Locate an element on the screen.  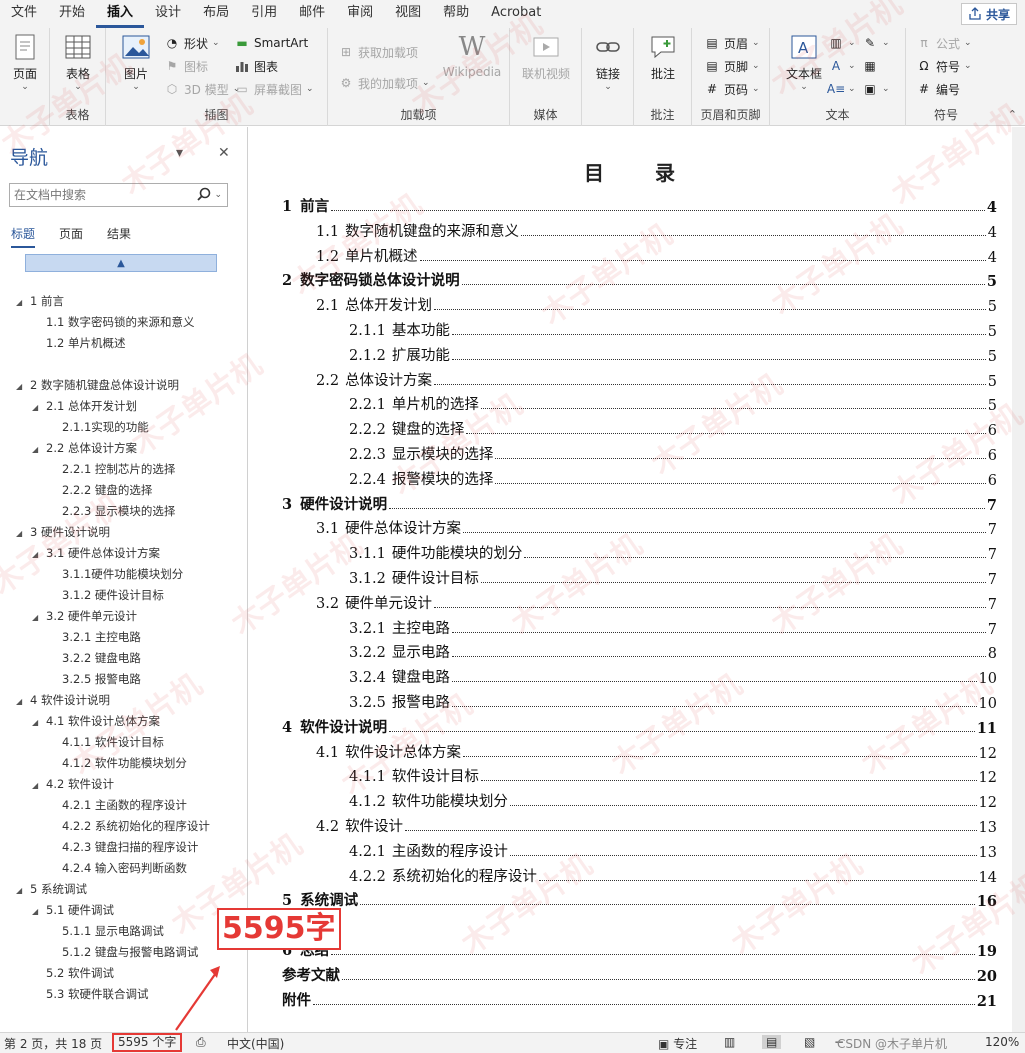
toc-entry: 2.1.1 基本功能 5 is located at coordinates (673, 329).